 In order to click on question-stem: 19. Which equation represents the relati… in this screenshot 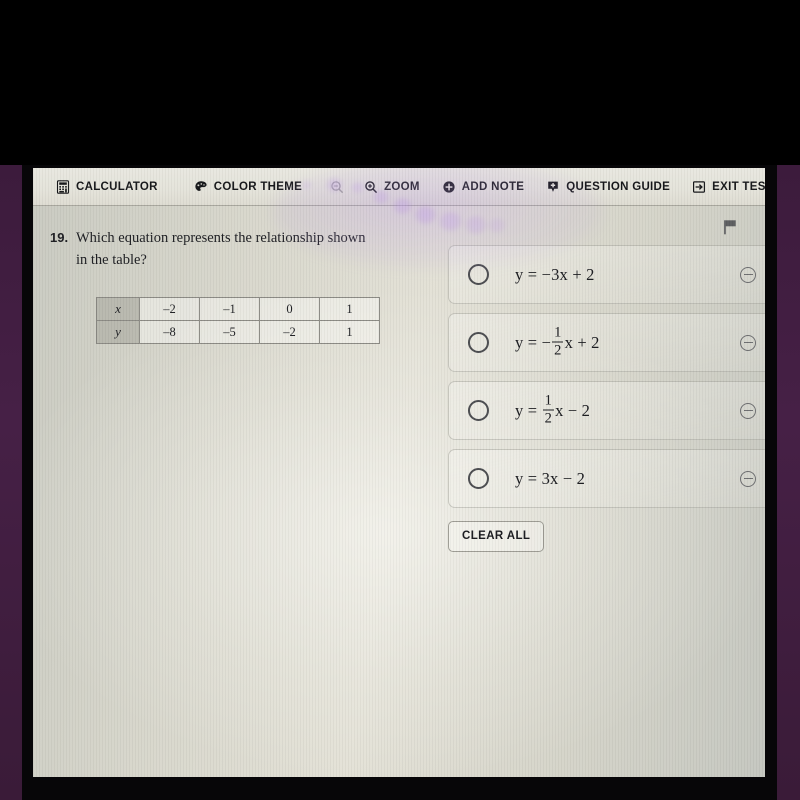, I will do `click(226, 249)`.